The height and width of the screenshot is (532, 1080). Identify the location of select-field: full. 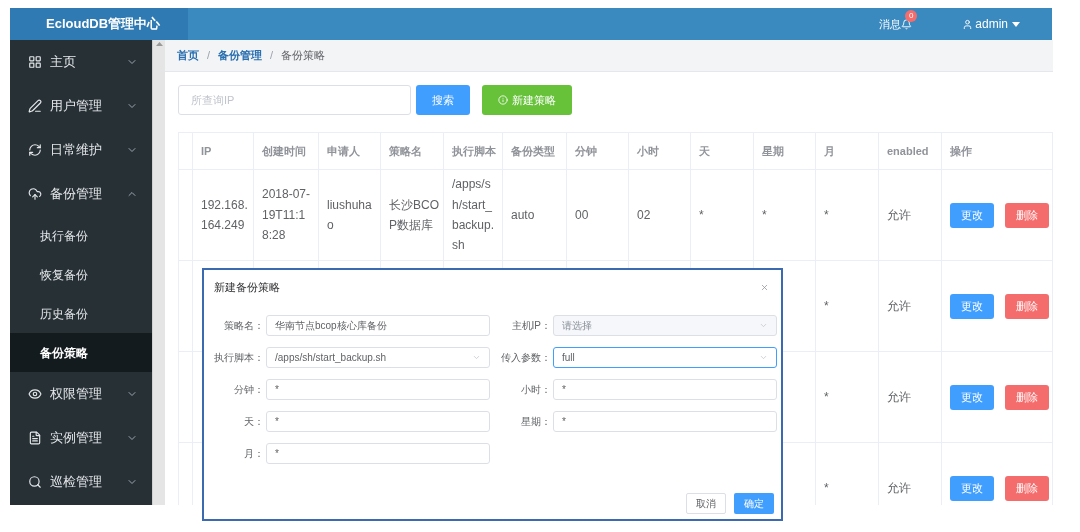
(665, 357).